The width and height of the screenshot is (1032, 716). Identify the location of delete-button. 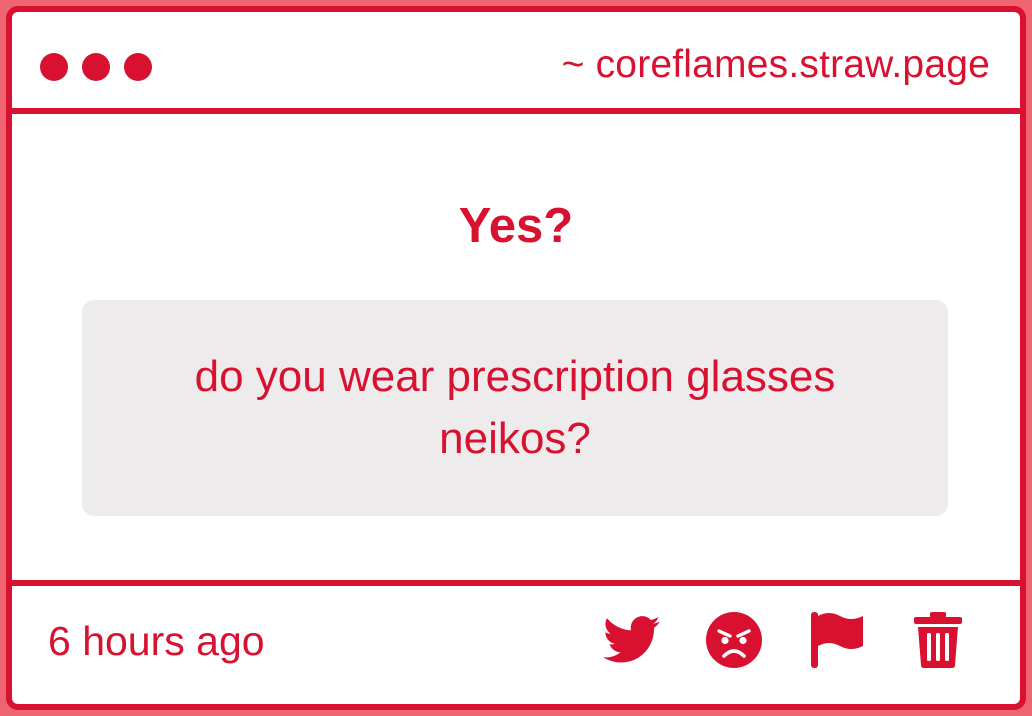
(938, 640).